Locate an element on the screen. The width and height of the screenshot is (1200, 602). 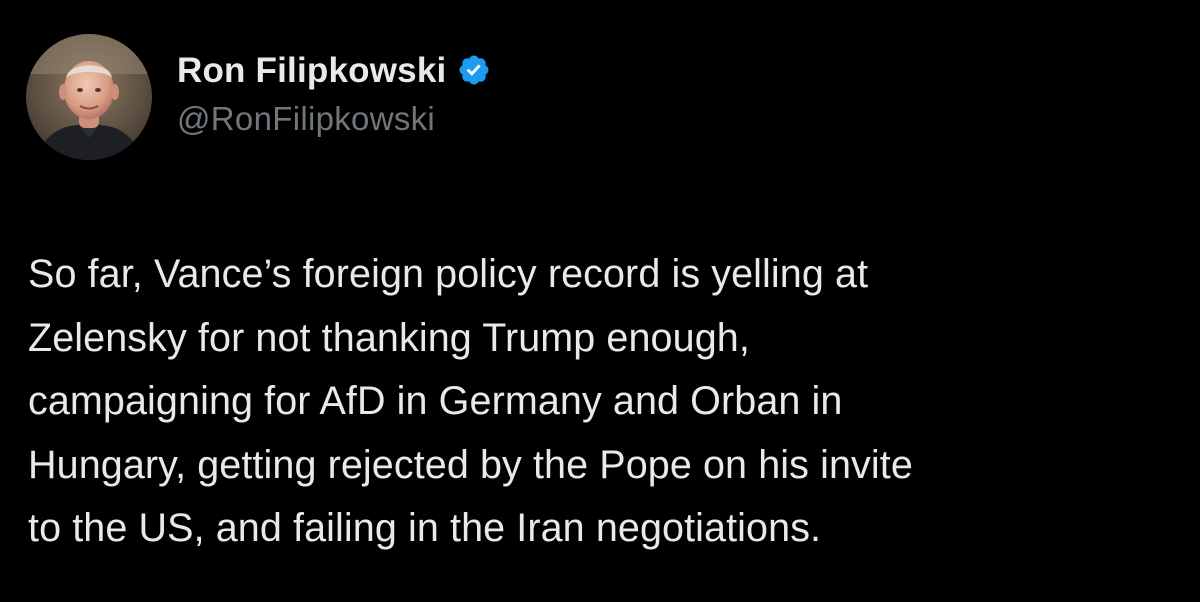
watermark is located at coordinates (1072, 68).